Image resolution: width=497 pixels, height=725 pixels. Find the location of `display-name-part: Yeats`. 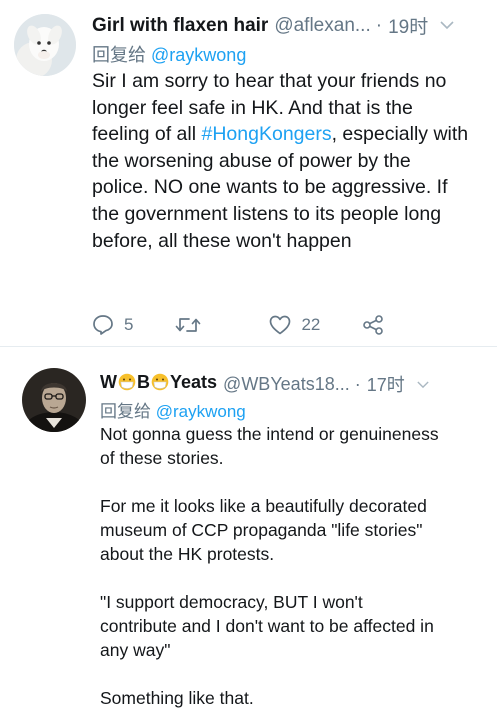

display-name-part: Yeats is located at coordinates (194, 382).